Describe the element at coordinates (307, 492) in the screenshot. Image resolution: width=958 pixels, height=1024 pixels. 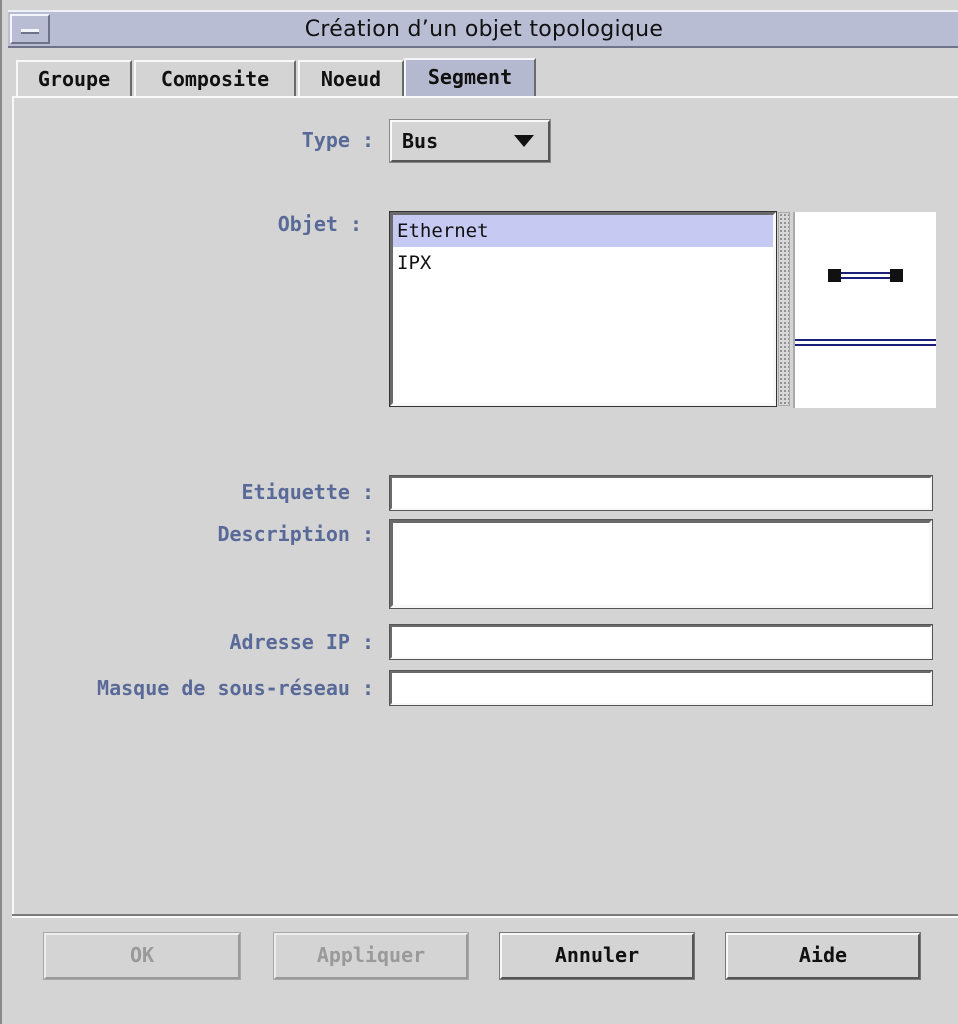
I see `etiquette-label: Etiquette :` at that location.